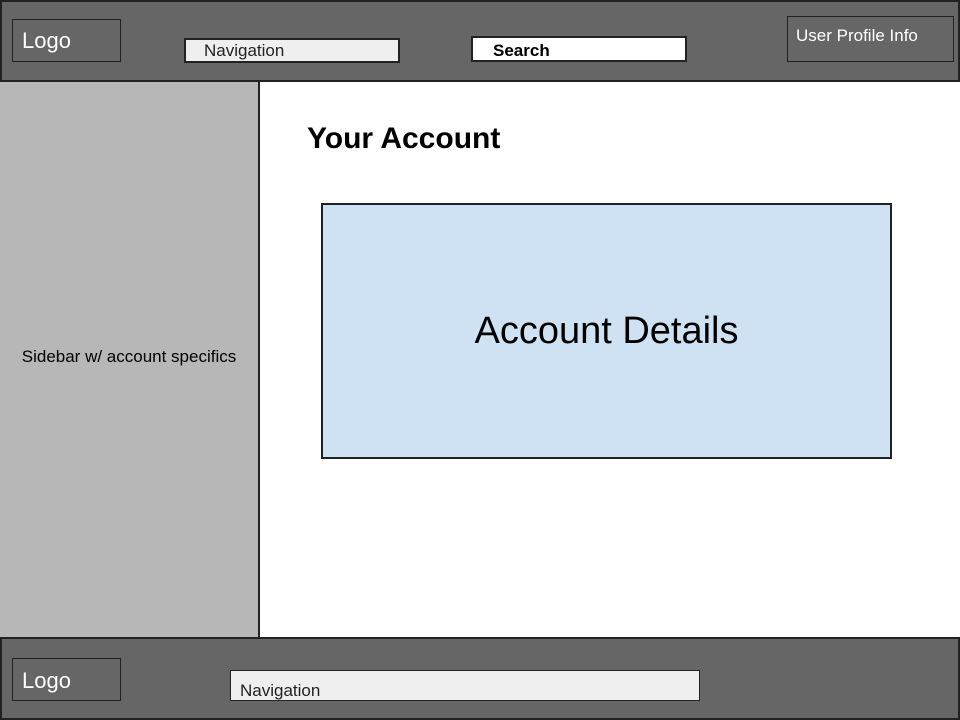  Describe the element at coordinates (129, 356) in the screenshot. I see `sidebar-label: Sidebar w/ account specifics` at that location.